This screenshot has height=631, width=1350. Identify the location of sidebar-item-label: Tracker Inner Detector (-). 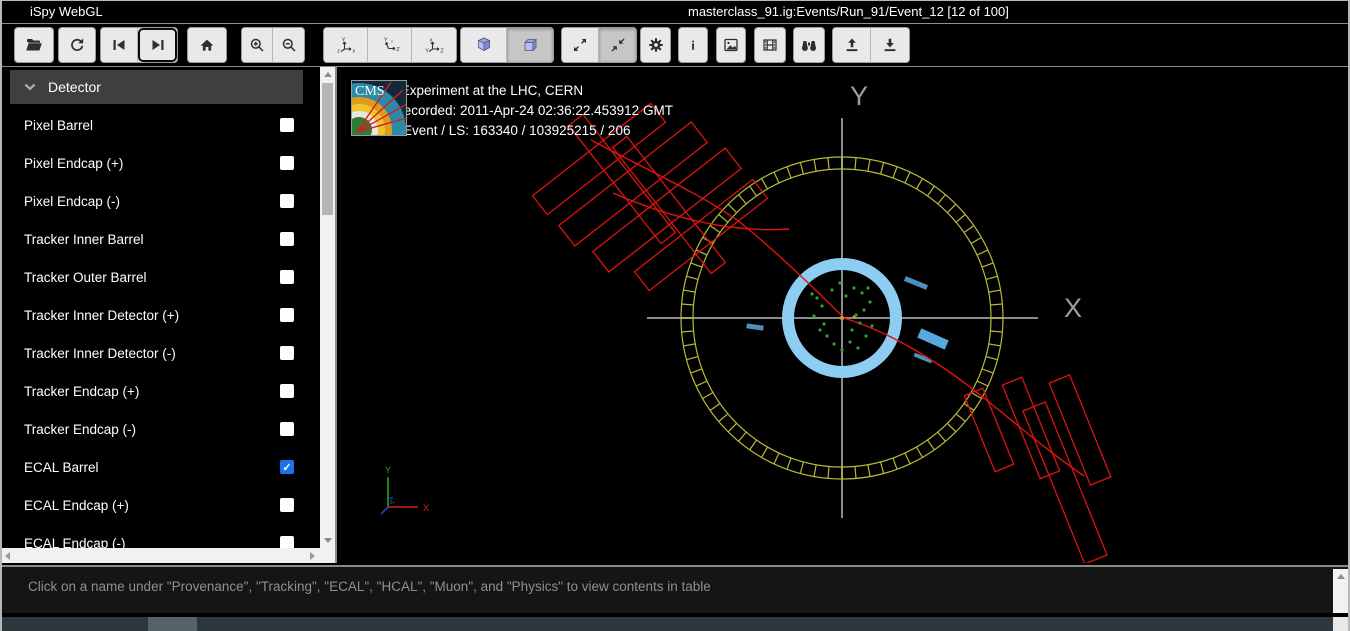
(100, 353).